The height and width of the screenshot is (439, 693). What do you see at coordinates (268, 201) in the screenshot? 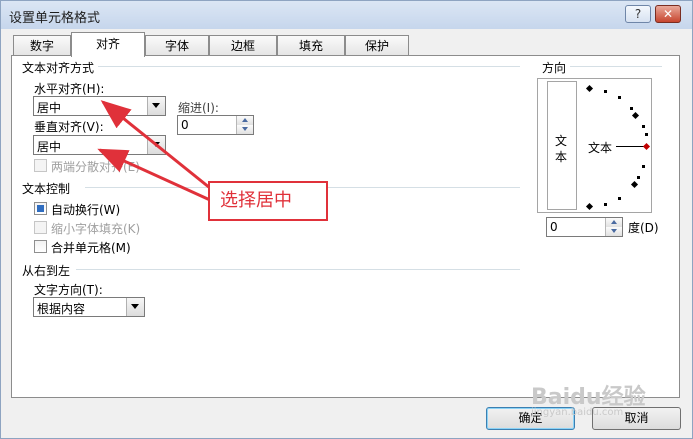
I see `annotation-callout: 选择居中` at bounding box center [268, 201].